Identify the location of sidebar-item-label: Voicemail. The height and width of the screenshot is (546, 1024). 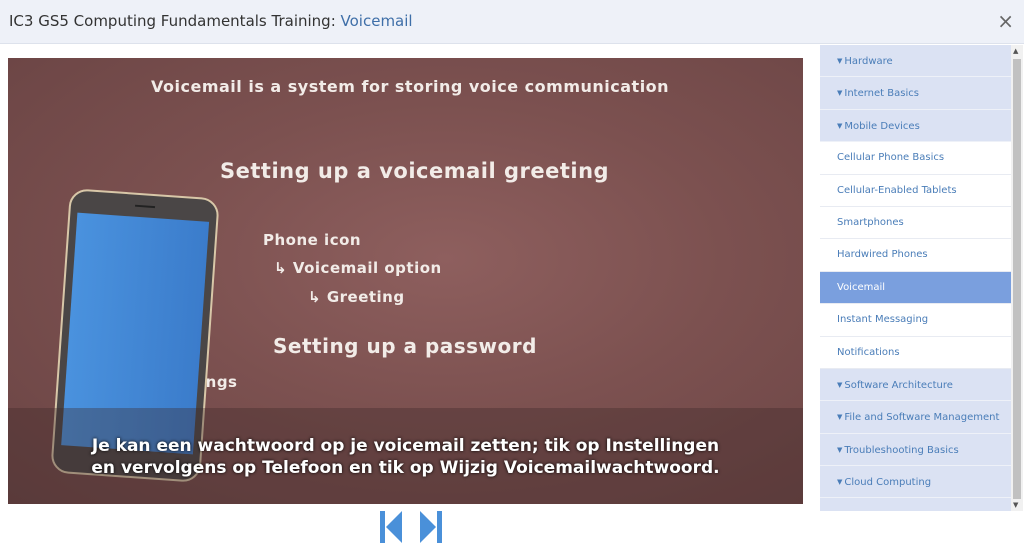
(861, 287).